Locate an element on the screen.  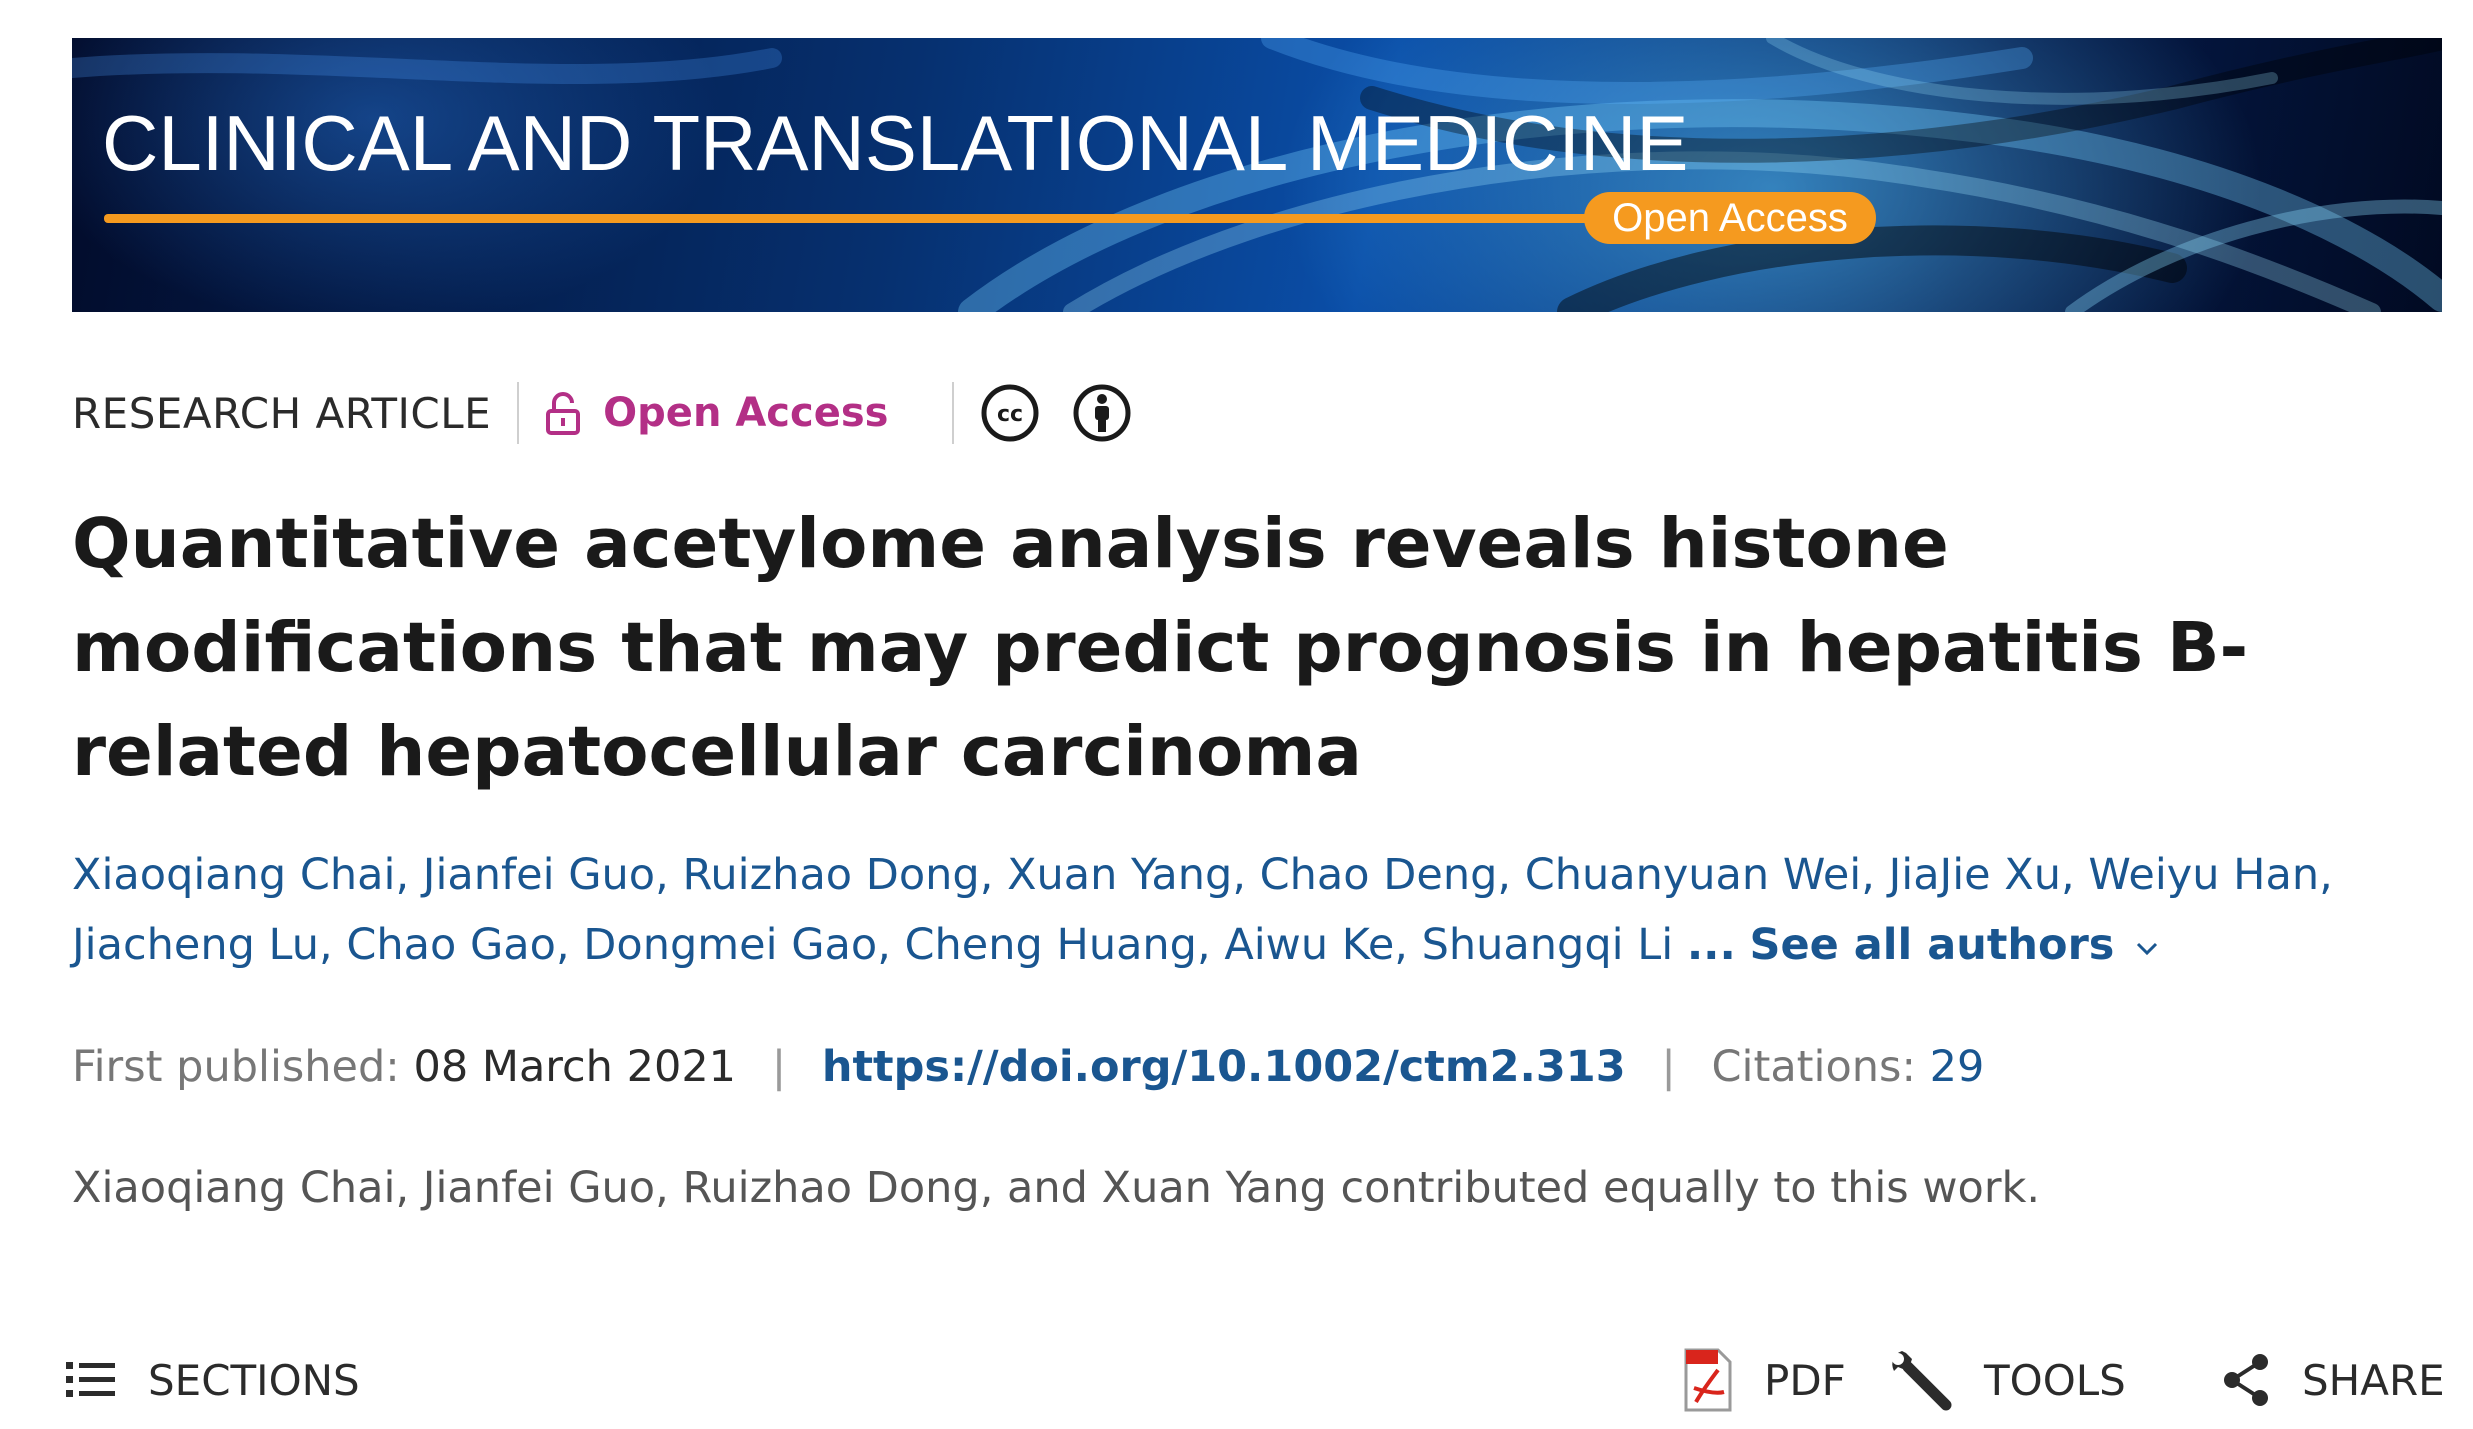
attribution-icon is located at coordinates (1102, 413).